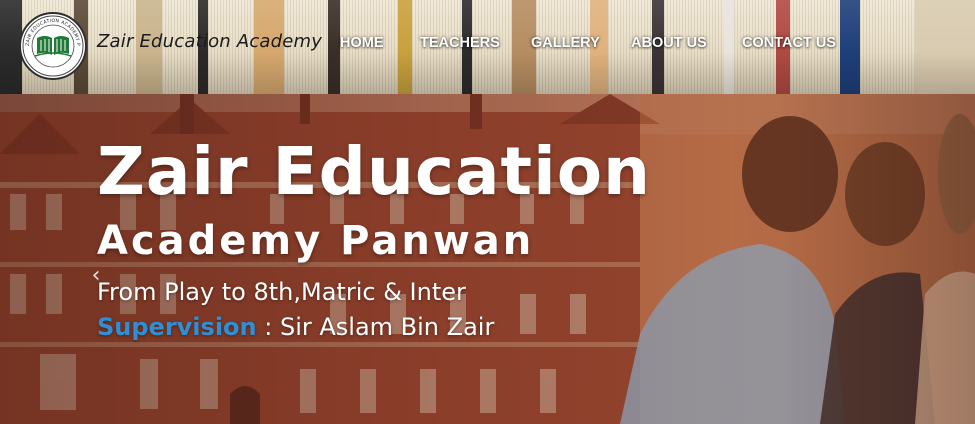  Describe the element at coordinates (565, 43) in the screenshot. I see `nav-gallery: GALLERY` at that location.